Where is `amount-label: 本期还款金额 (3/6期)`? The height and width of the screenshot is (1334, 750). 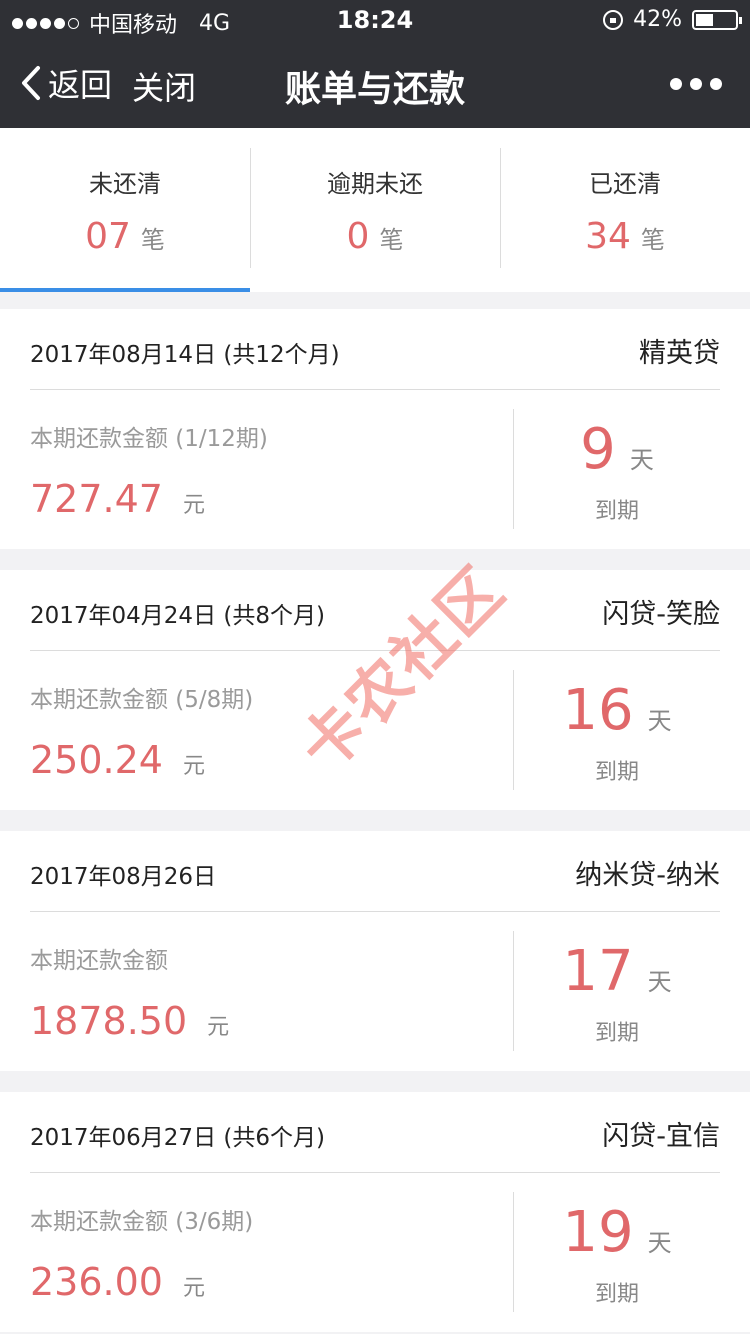 amount-label: 本期还款金额 (3/6期) is located at coordinates (142, 1222).